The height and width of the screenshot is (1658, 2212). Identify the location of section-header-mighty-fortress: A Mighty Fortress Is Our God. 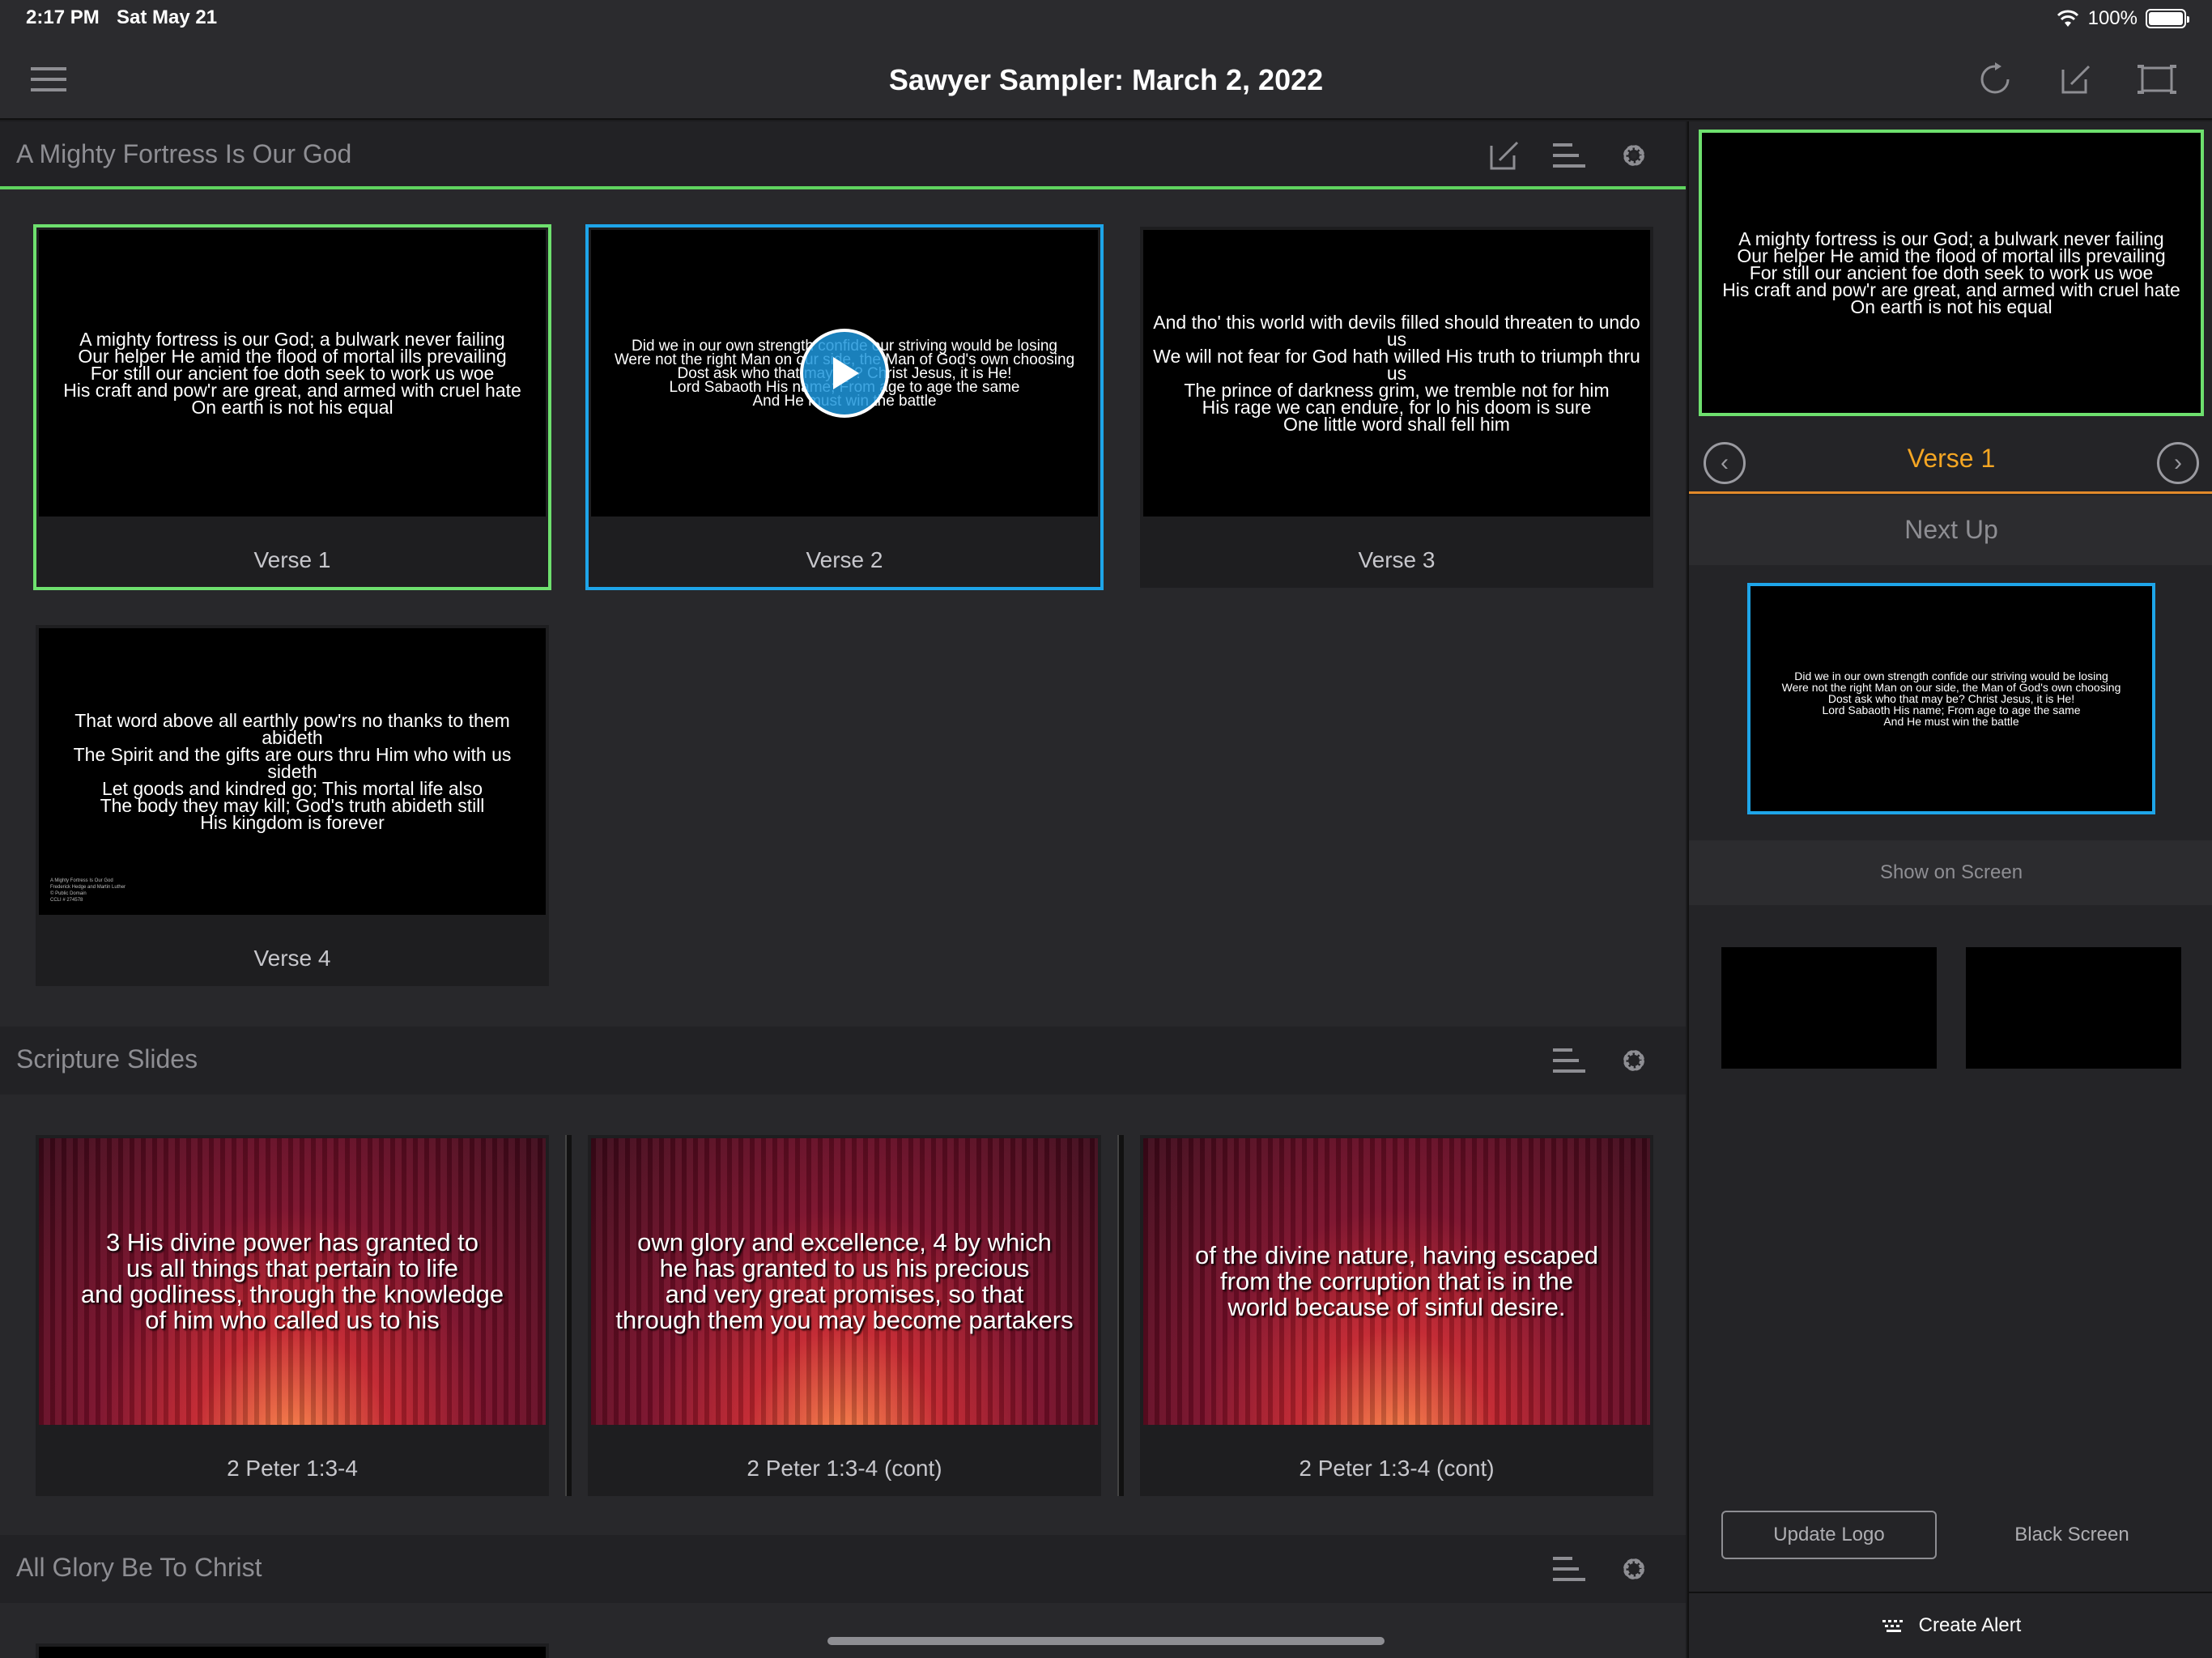
(843, 155).